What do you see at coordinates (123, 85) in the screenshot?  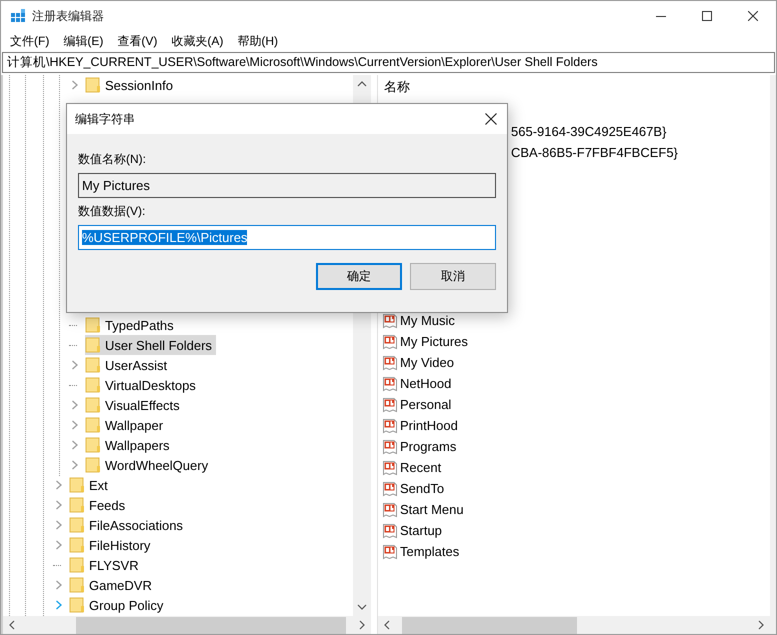 I see `tree-item: SessionInfo` at bounding box center [123, 85].